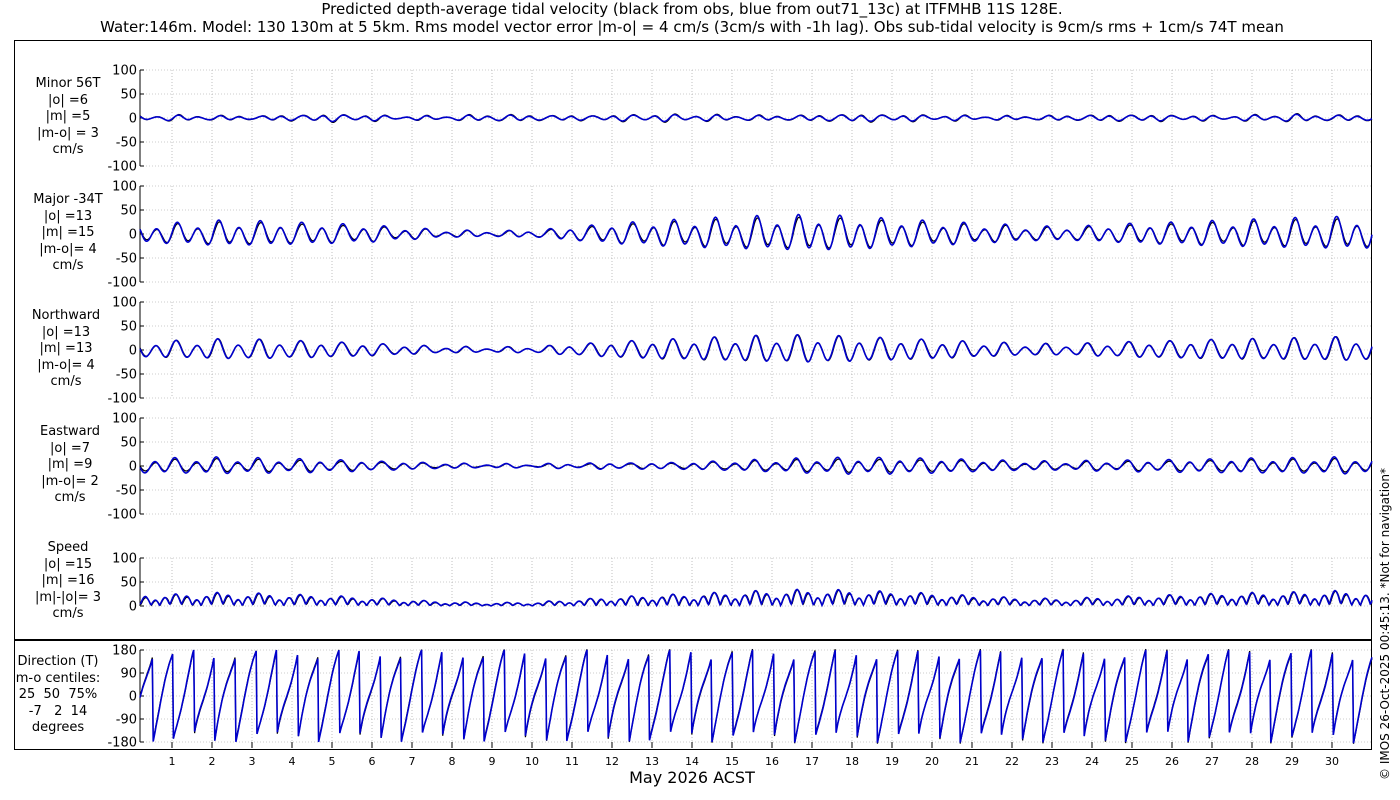 This screenshot has width=1400, height=800. What do you see at coordinates (68, 564) in the screenshot?
I see `panel-label-line: |o| =15` at bounding box center [68, 564].